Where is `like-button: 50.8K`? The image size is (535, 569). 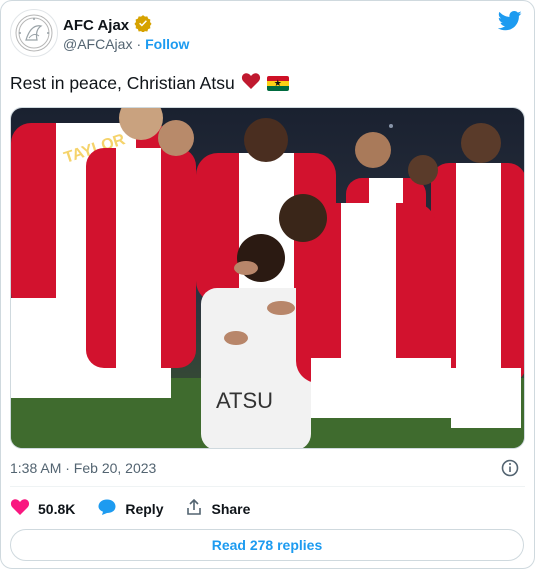
like-button: 50.8K is located at coordinates (42, 508).